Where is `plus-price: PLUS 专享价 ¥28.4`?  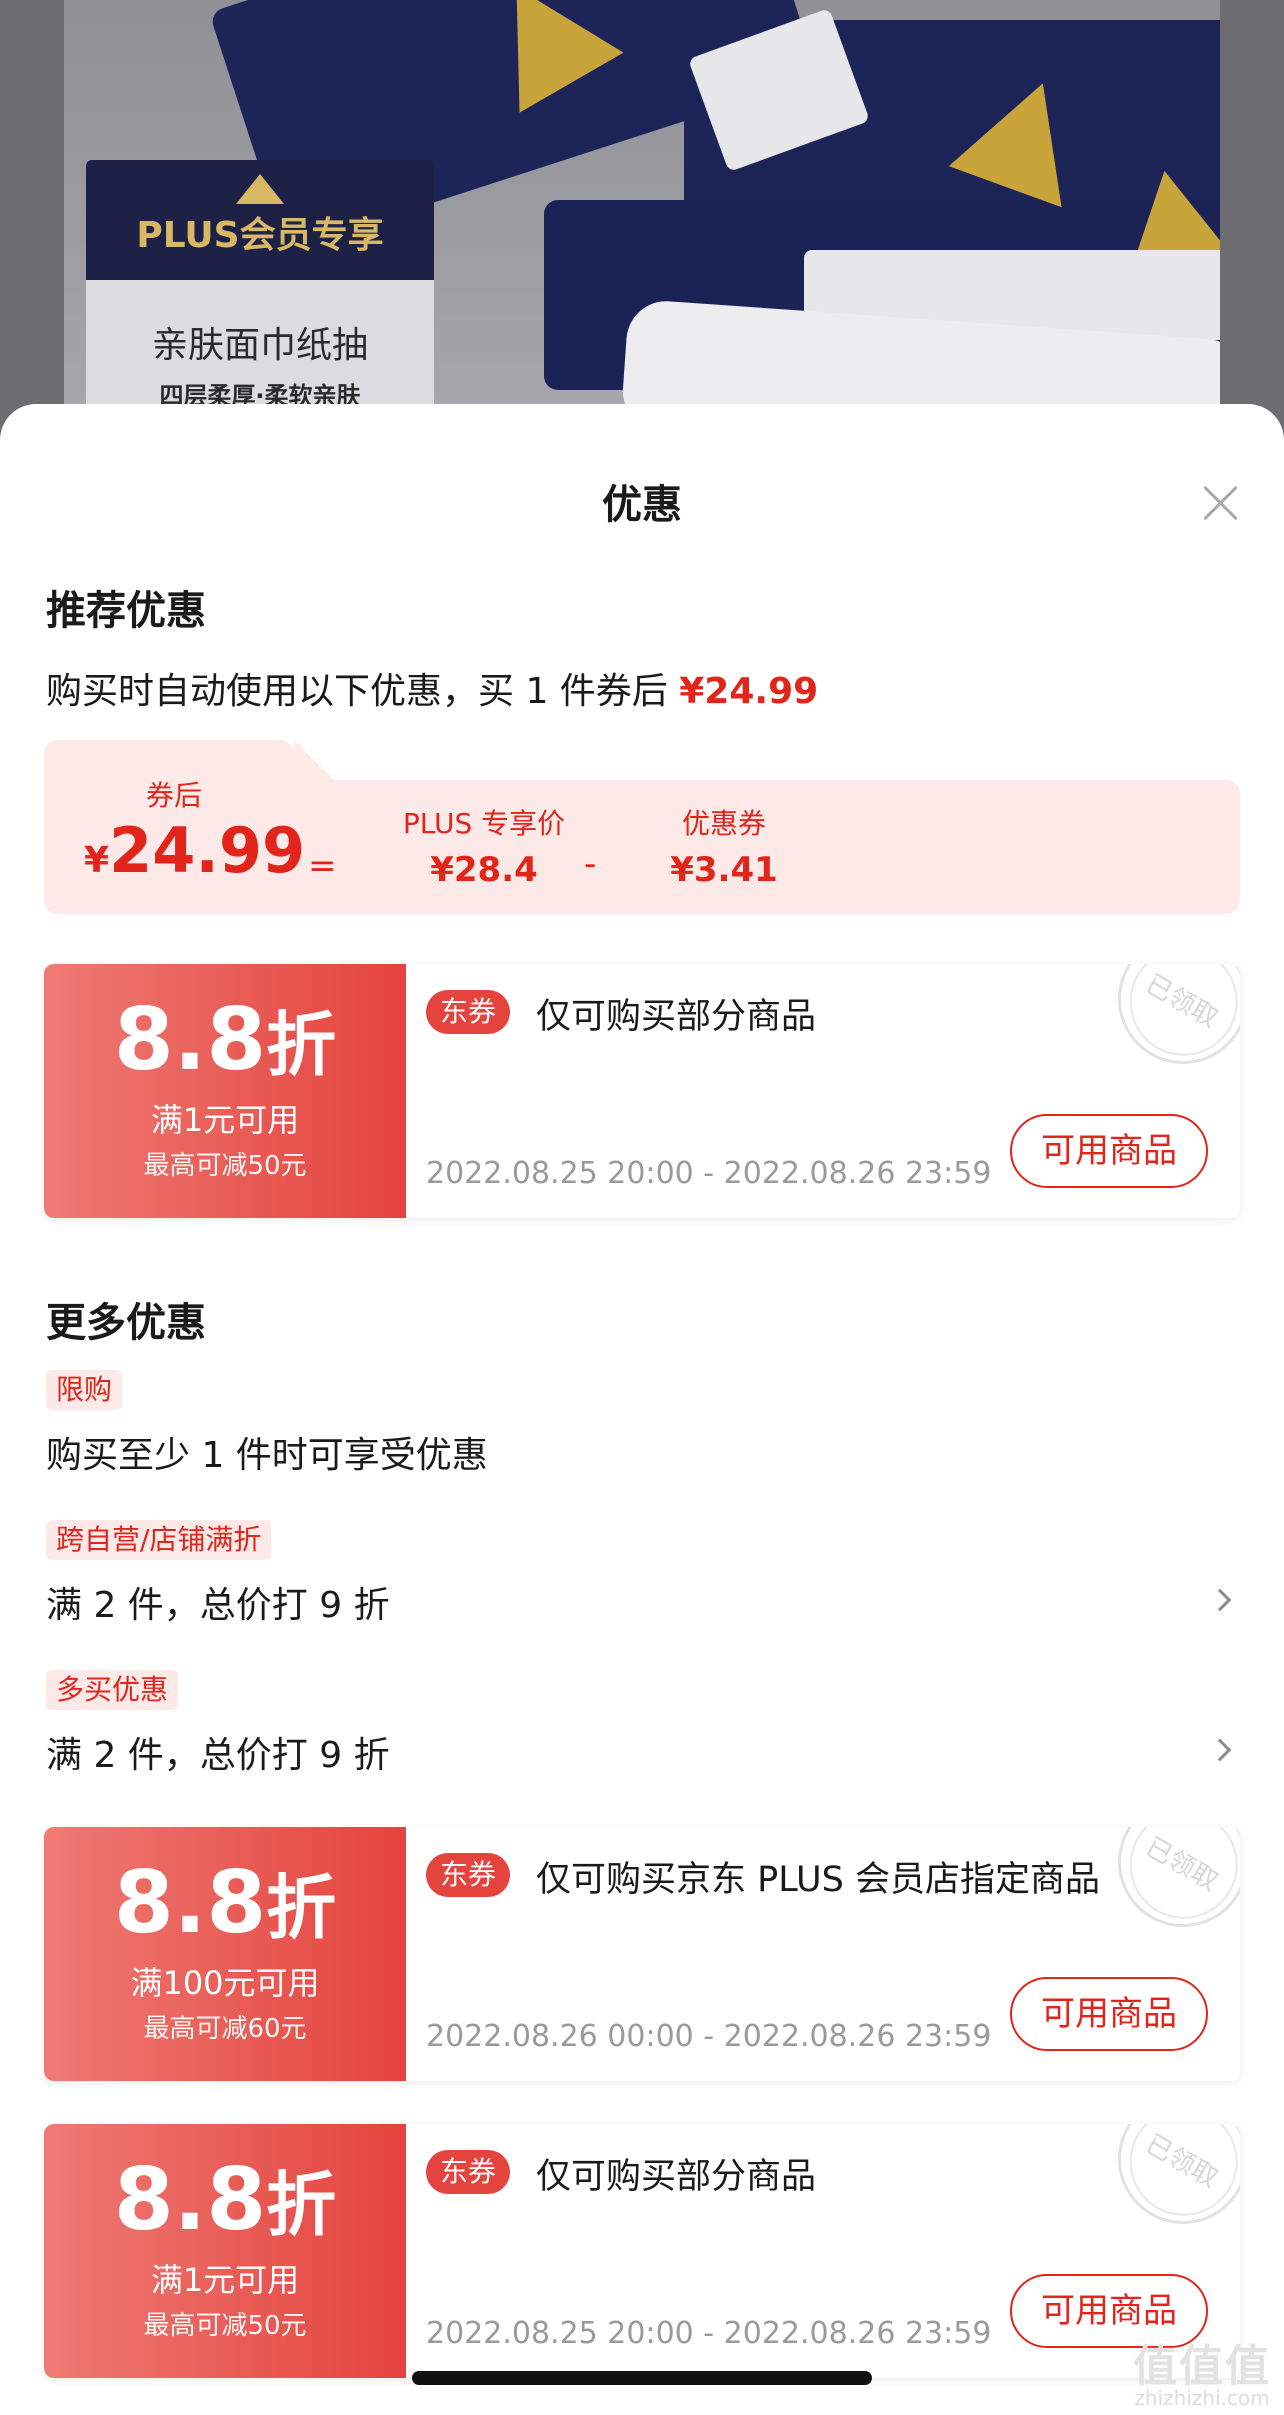
plus-price: PLUS 专享价 ¥28.4 is located at coordinates (484, 846).